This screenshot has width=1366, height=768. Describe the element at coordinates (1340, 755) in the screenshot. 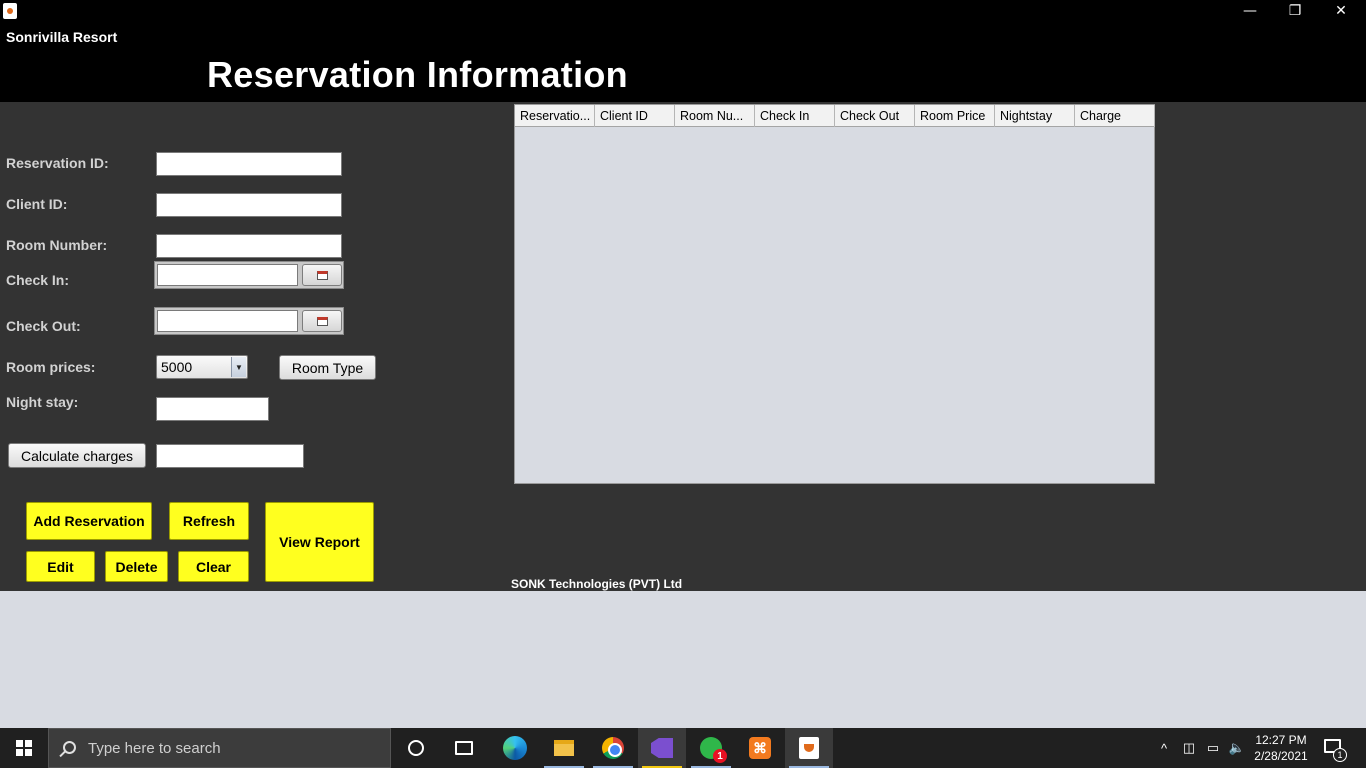

I see `notification-count: 1` at that location.